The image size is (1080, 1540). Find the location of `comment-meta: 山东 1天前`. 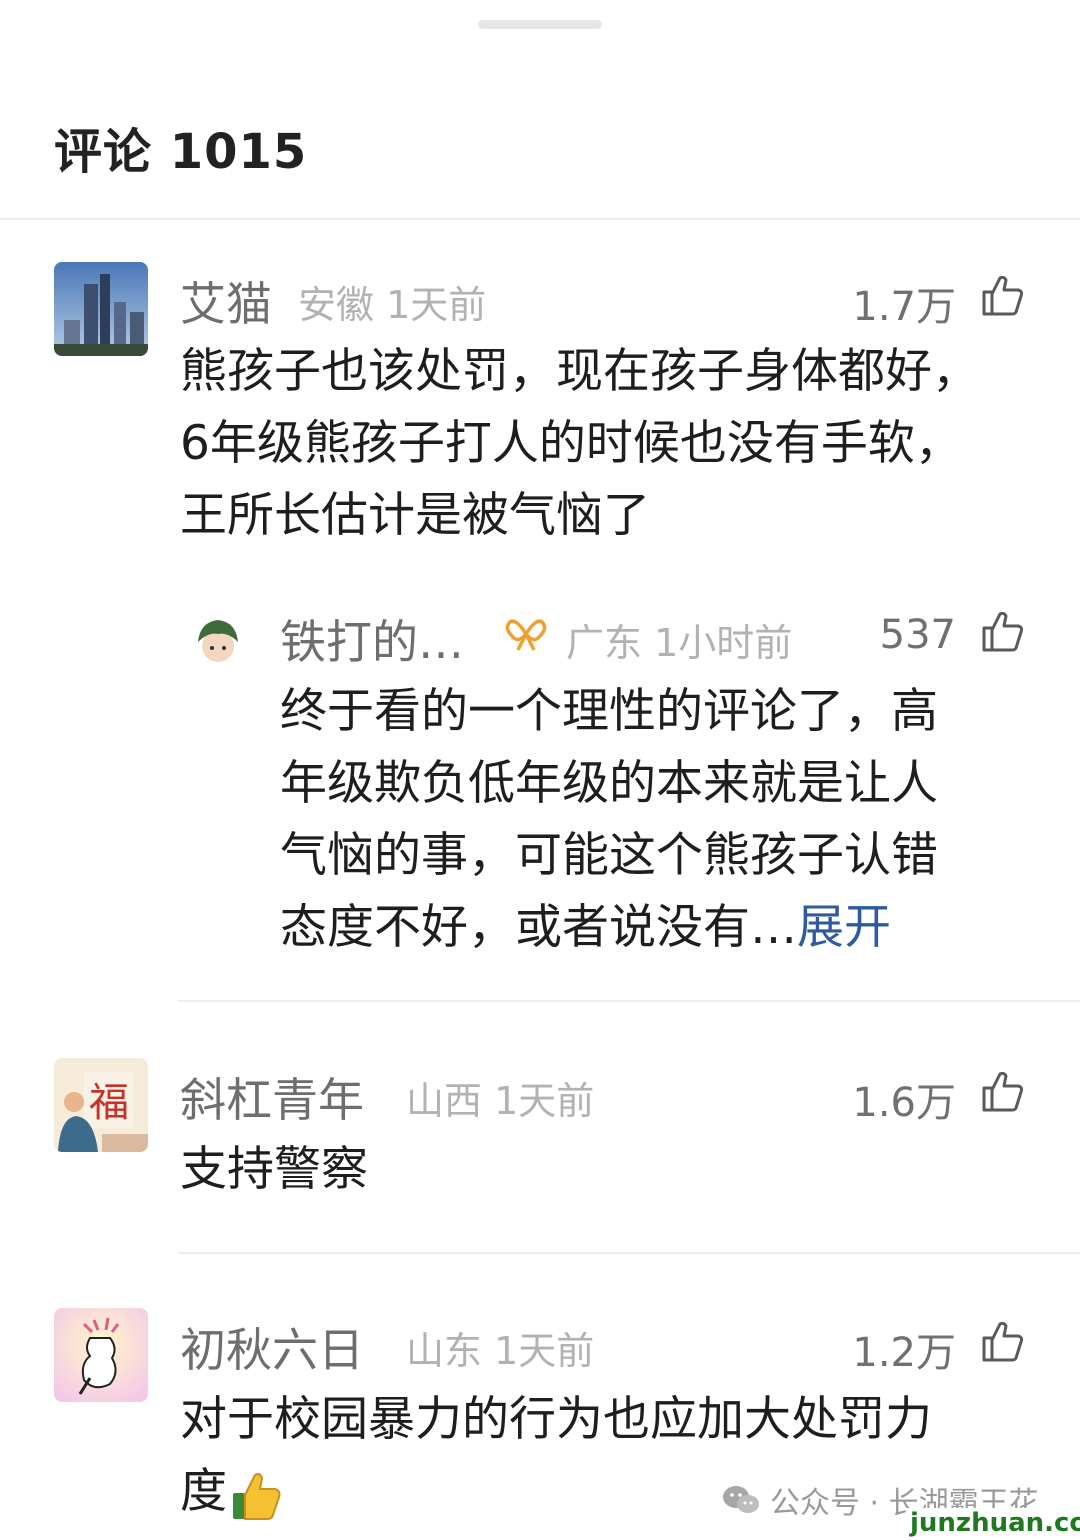

comment-meta: 山东 1天前 is located at coordinates (500, 1347).